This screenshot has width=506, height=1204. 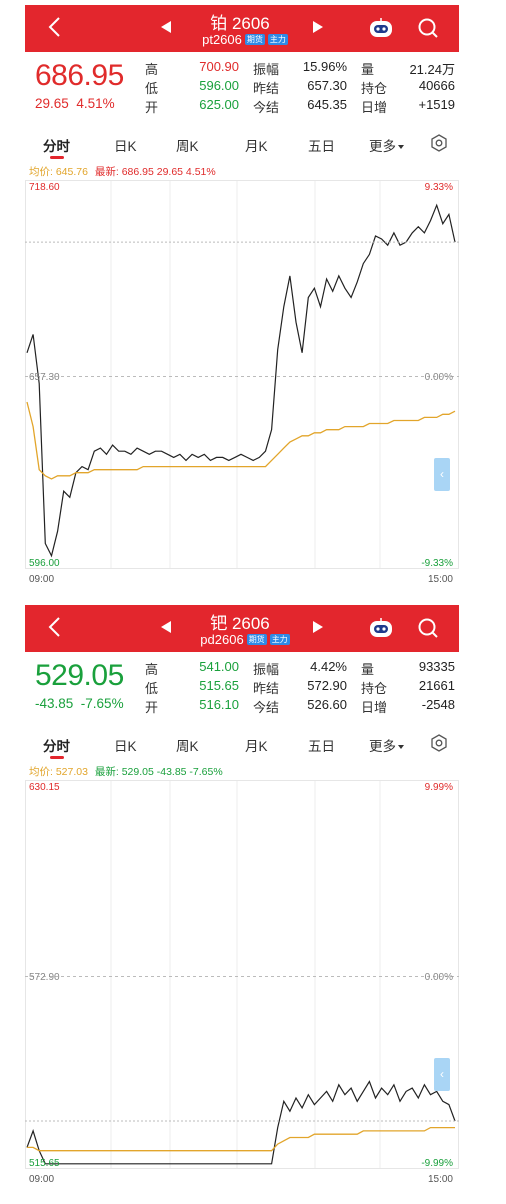 What do you see at coordinates (436, 104) in the screenshot?
I see `daily-increase-value: +1519` at bounding box center [436, 104].